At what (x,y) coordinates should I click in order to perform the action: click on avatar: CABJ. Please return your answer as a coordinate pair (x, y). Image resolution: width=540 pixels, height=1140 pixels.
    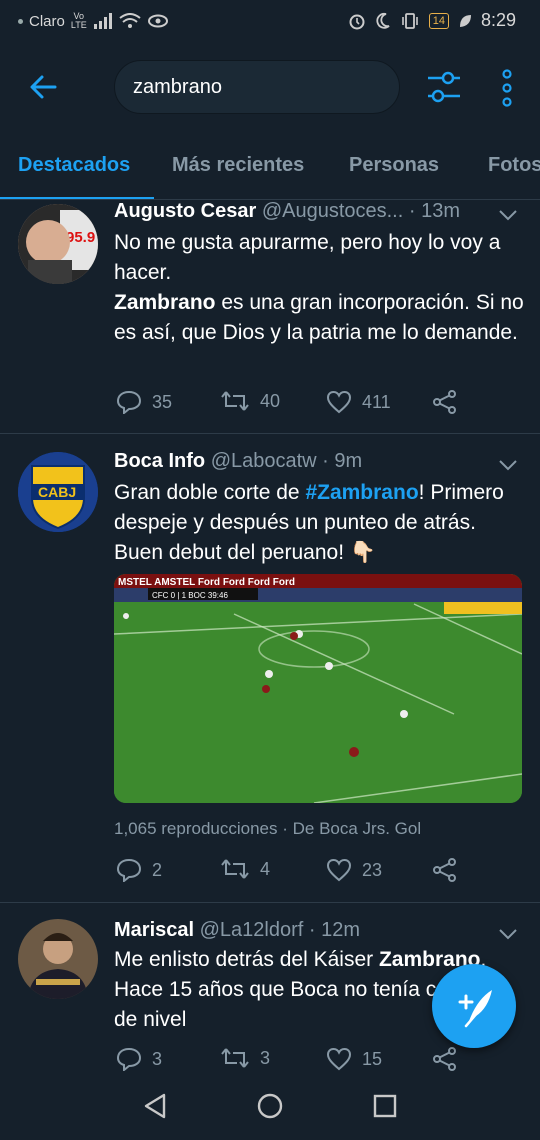
    Looking at the image, I should click on (58, 492).